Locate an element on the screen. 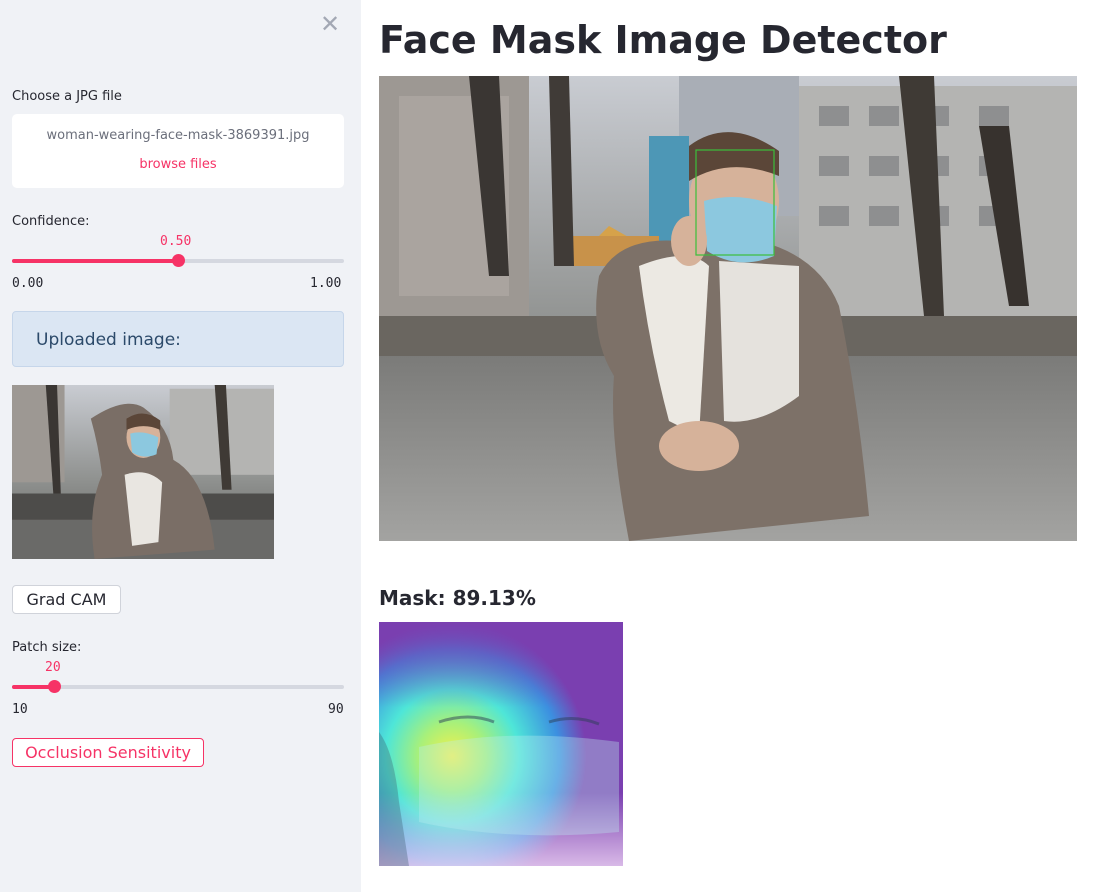 The width and height of the screenshot is (1102, 892). confidence-label: Confidence: is located at coordinates (51, 221).